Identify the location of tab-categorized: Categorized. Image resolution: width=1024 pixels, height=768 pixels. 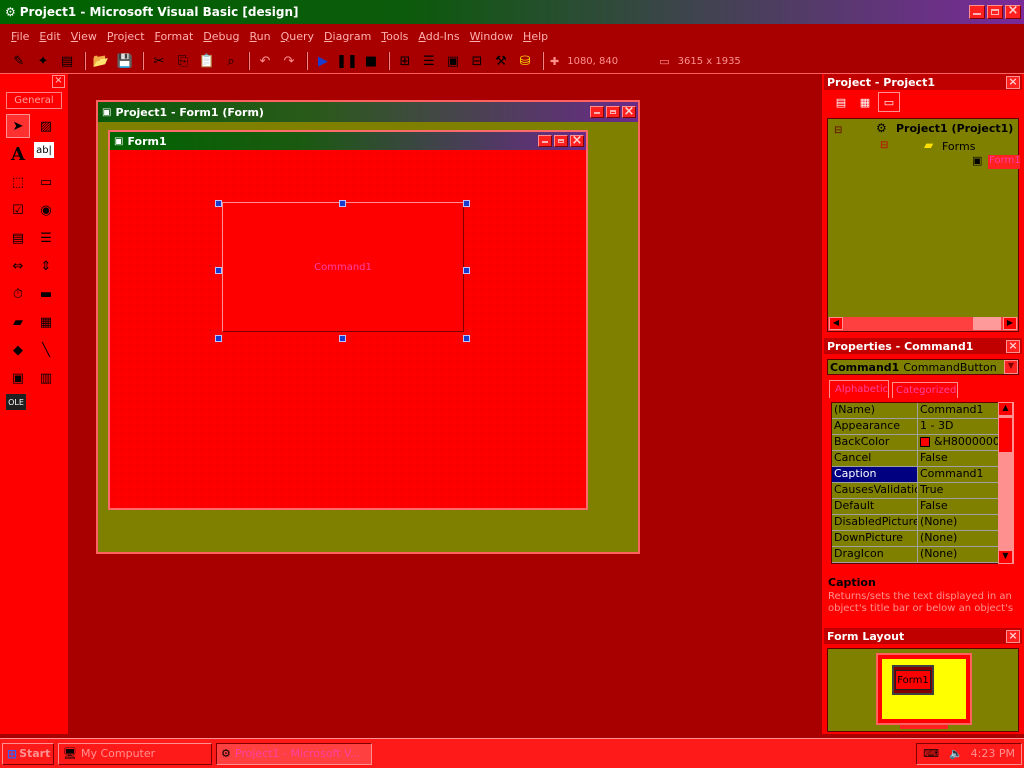
(925, 390).